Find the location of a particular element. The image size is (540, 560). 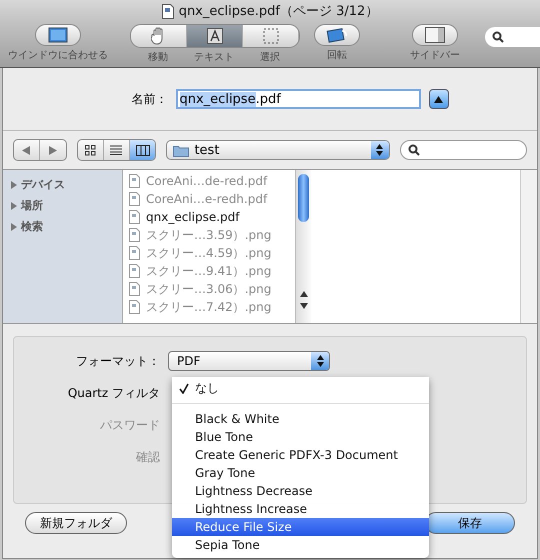

menu-item: Lightness Decrease is located at coordinates (300, 491).